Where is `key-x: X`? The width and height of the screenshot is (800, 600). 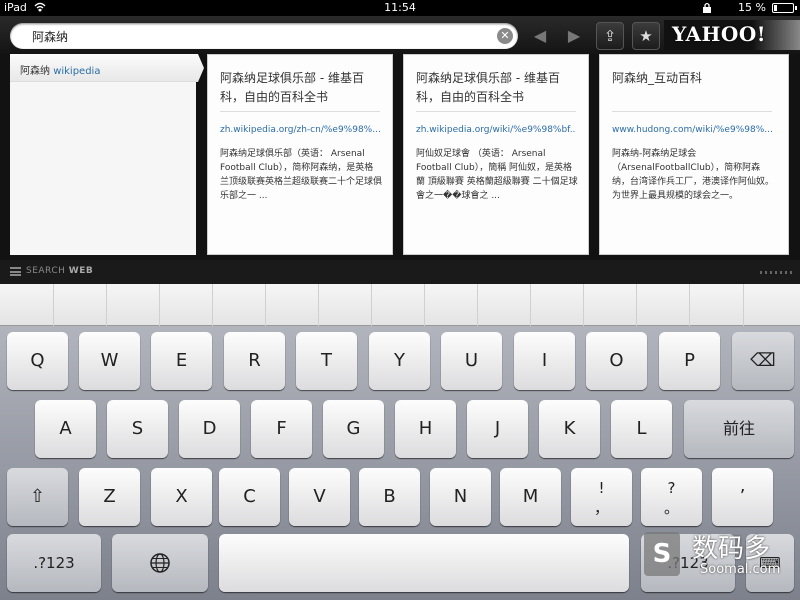
key-x: X is located at coordinates (181, 497).